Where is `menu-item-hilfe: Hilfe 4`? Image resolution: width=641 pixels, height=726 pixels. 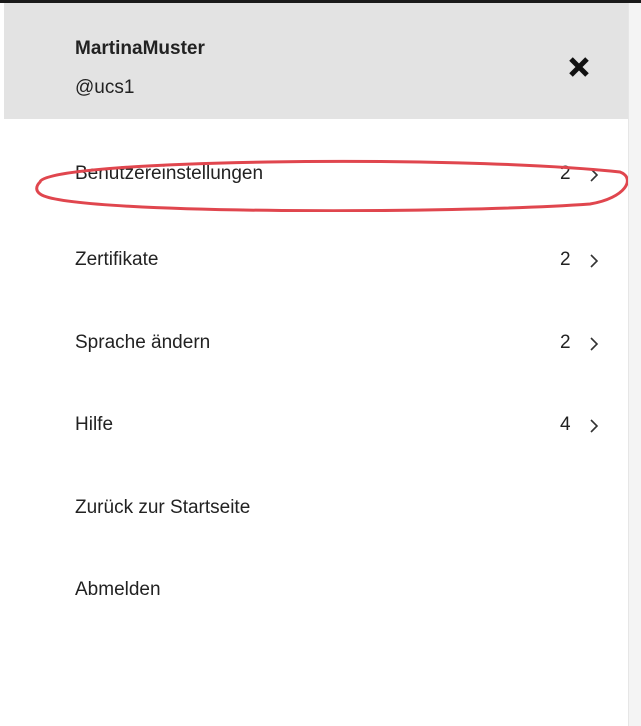 menu-item-hilfe: Hilfe 4 is located at coordinates (316, 426).